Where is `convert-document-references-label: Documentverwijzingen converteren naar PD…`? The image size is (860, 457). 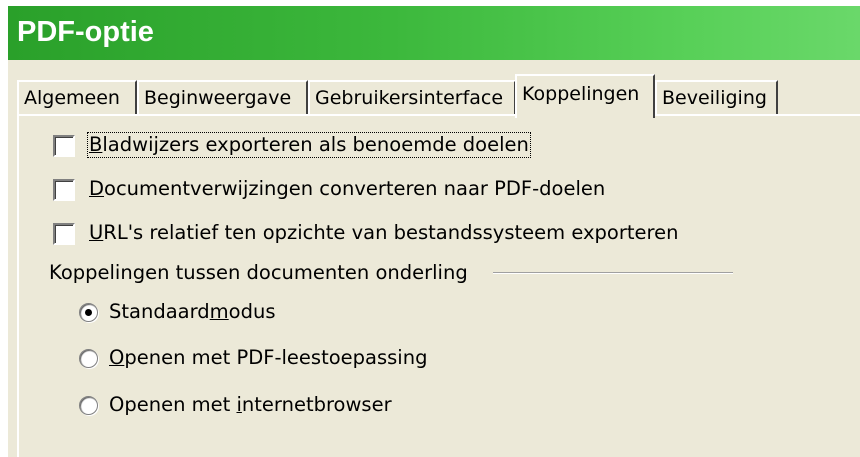
convert-document-references-label: Documentverwijzingen converteren naar PD… is located at coordinates (347, 189).